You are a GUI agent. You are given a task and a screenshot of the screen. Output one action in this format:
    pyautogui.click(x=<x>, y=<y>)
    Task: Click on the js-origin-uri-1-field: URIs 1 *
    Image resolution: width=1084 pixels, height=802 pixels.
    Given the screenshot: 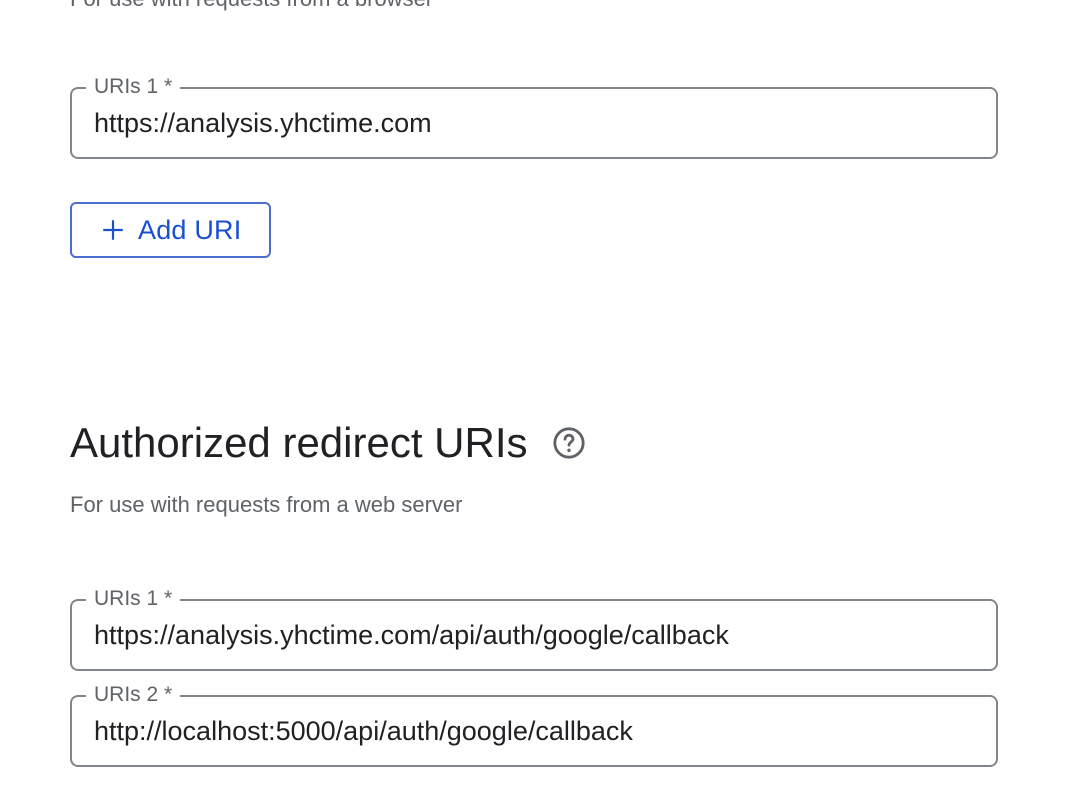 What is the action you would take?
    pyautogui.click(x=534, y=117)
    